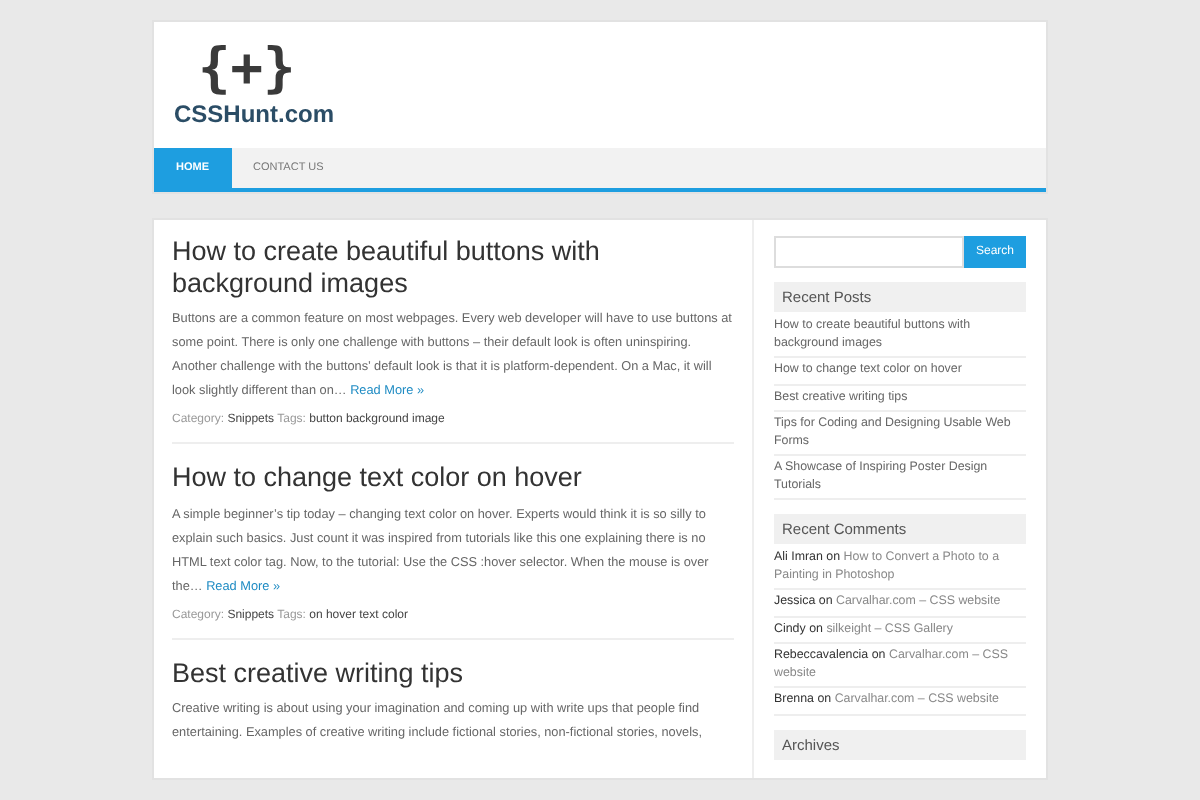 This screenshot has width=1200, height=800. I want to click on site-name: CSSHunt.com, so click(254, 114).